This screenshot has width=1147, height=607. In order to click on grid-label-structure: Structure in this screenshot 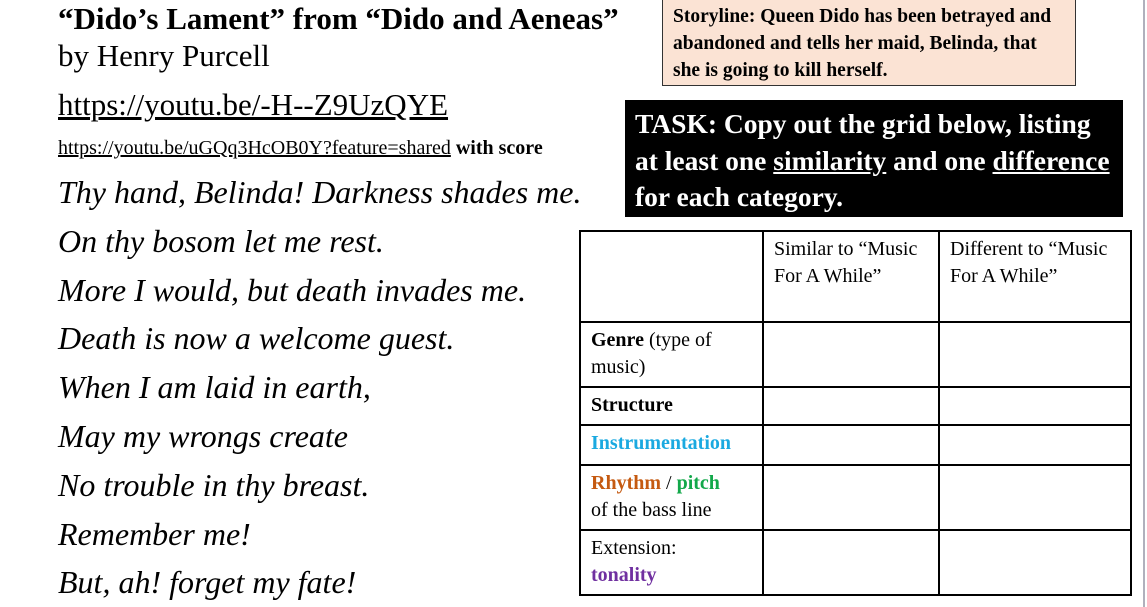, I will do `click(671, 406)`.